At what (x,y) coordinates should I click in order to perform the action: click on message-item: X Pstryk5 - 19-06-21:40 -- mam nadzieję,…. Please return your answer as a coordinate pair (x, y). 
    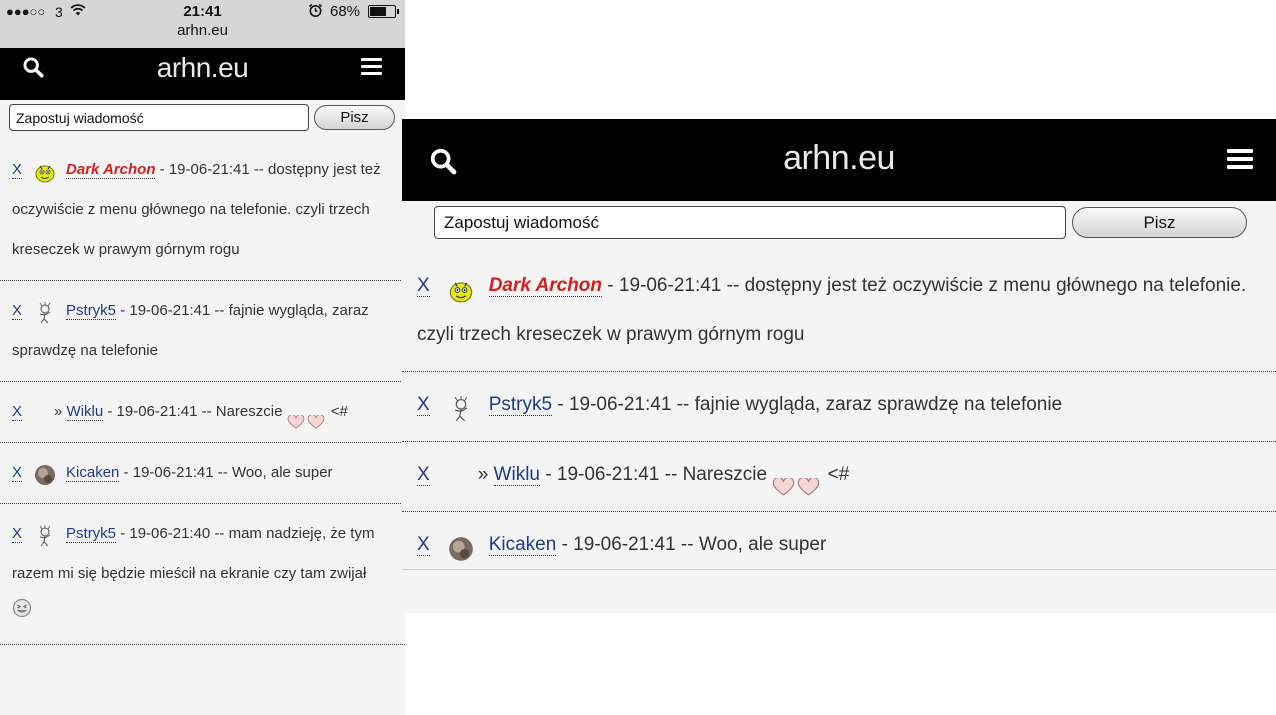
    Looking at the image, I should click on (202, 575).